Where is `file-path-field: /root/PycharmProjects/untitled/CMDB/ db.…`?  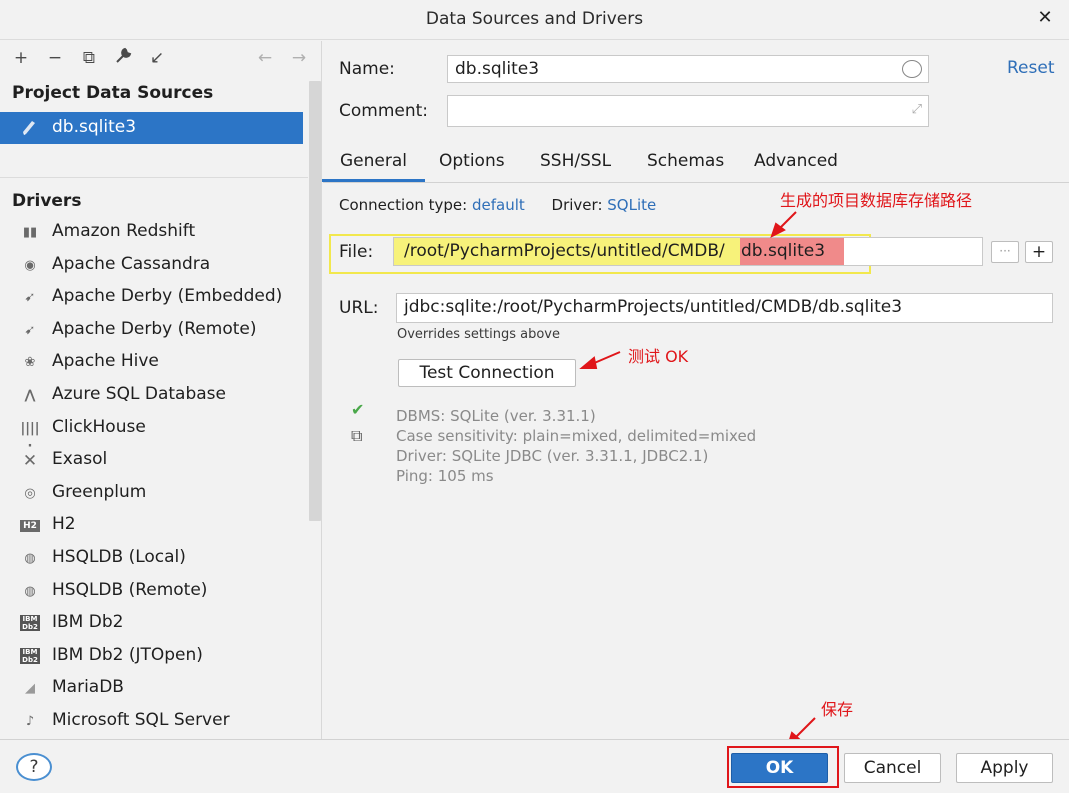 file-path-field: /root/PycharmProjects/untitled/CMDB/ db.… is located at coordinates (688, 251).